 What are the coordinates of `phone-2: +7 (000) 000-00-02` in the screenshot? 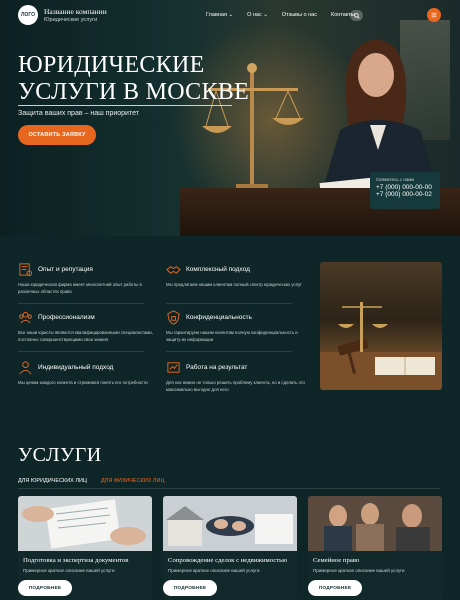 It's located at (405, 194).